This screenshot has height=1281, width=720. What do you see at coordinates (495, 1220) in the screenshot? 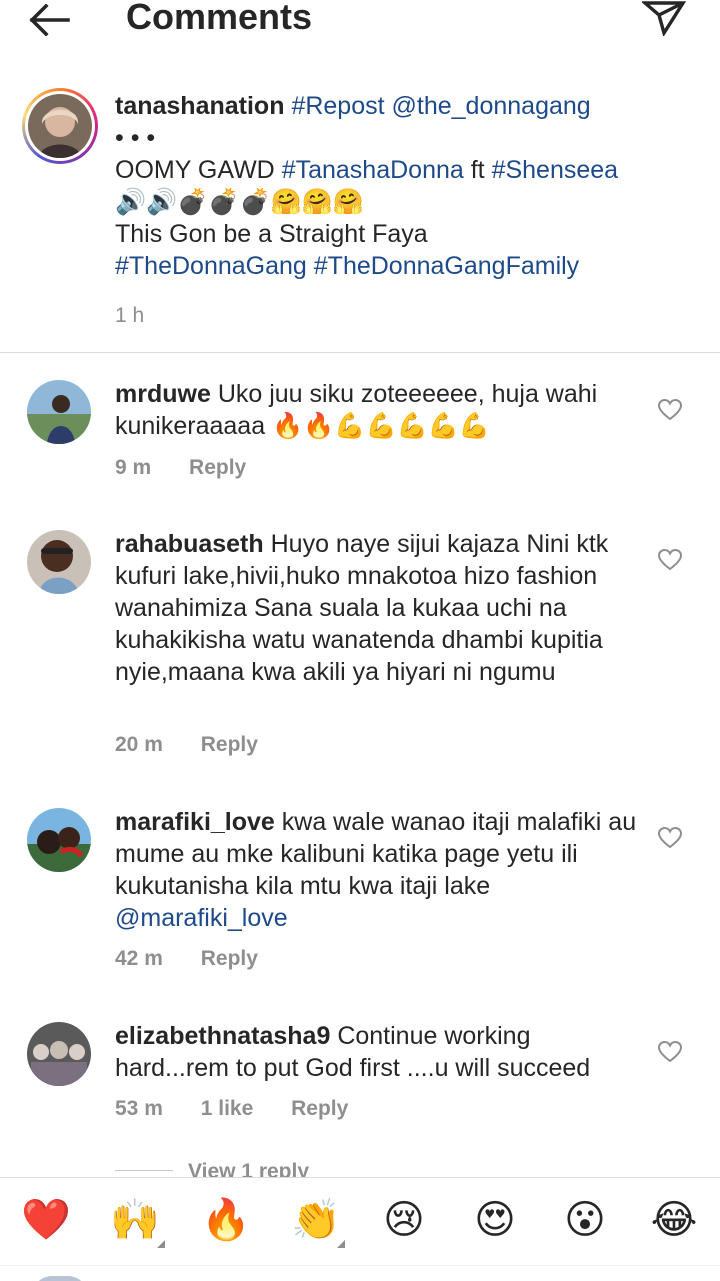
I see `heart-eyes-emoji-button: 😍` at bounding box center [495, 1220].